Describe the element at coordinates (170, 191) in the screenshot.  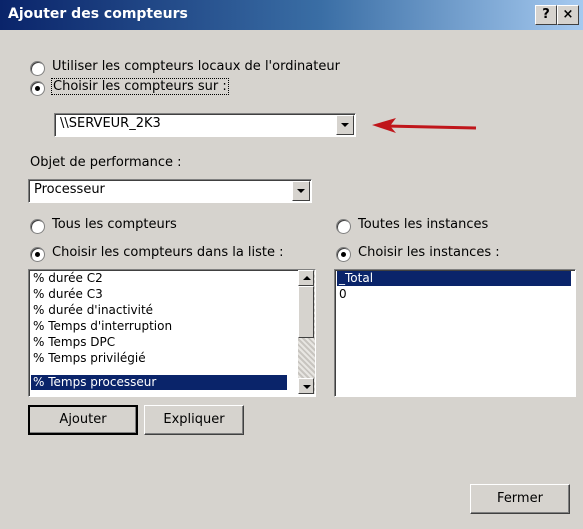
I see `performance-object-combobox: Processeur` at that location.